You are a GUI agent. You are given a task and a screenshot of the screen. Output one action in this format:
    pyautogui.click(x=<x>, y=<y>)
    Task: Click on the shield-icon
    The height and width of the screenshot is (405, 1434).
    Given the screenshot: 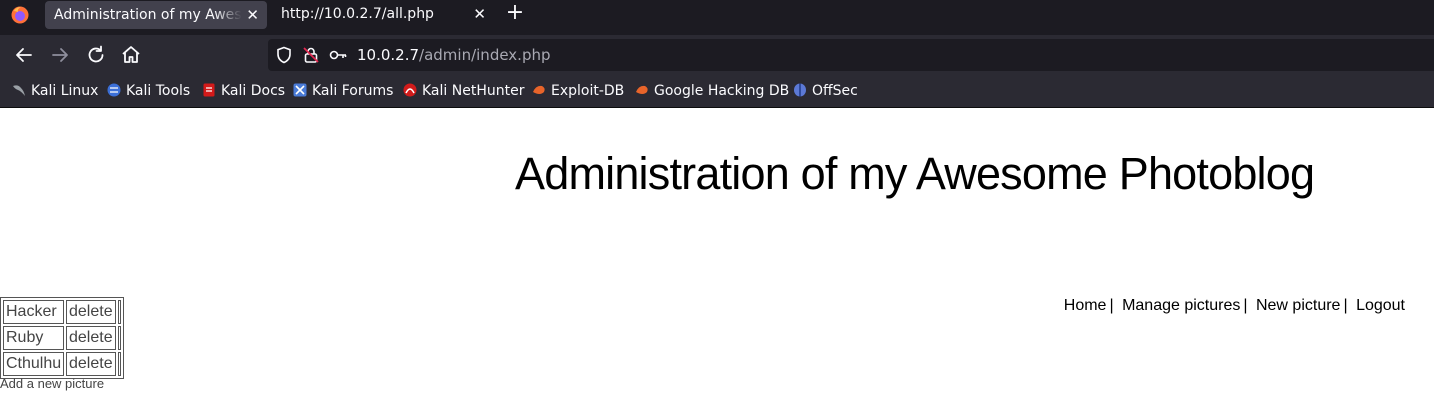 What is the action you would take?
    pyautogui.click(x=284, y=55)
    